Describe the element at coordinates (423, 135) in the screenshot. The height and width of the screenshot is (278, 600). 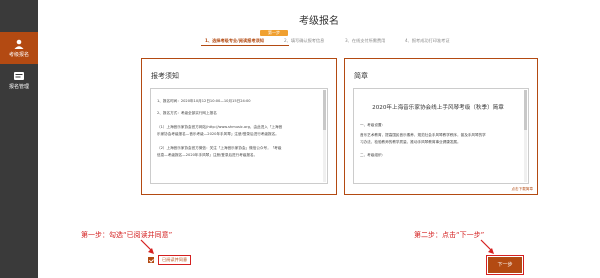
I see `rules-line: 音乐艺术教育，提高国民音乐素养，规范社会手风琴教学秩序，普及手风琴的学` at that location.